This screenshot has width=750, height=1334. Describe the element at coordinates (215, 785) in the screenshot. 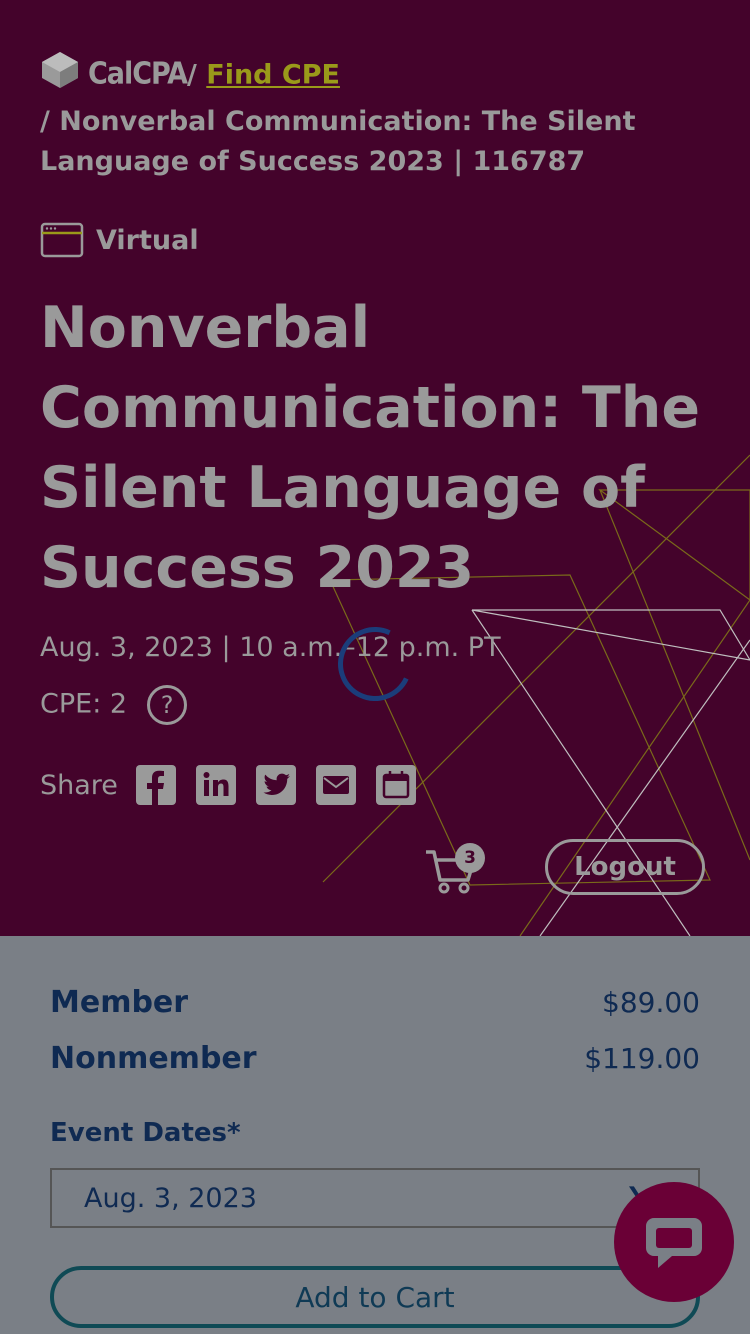

I see `linkedin-icon` at that location.